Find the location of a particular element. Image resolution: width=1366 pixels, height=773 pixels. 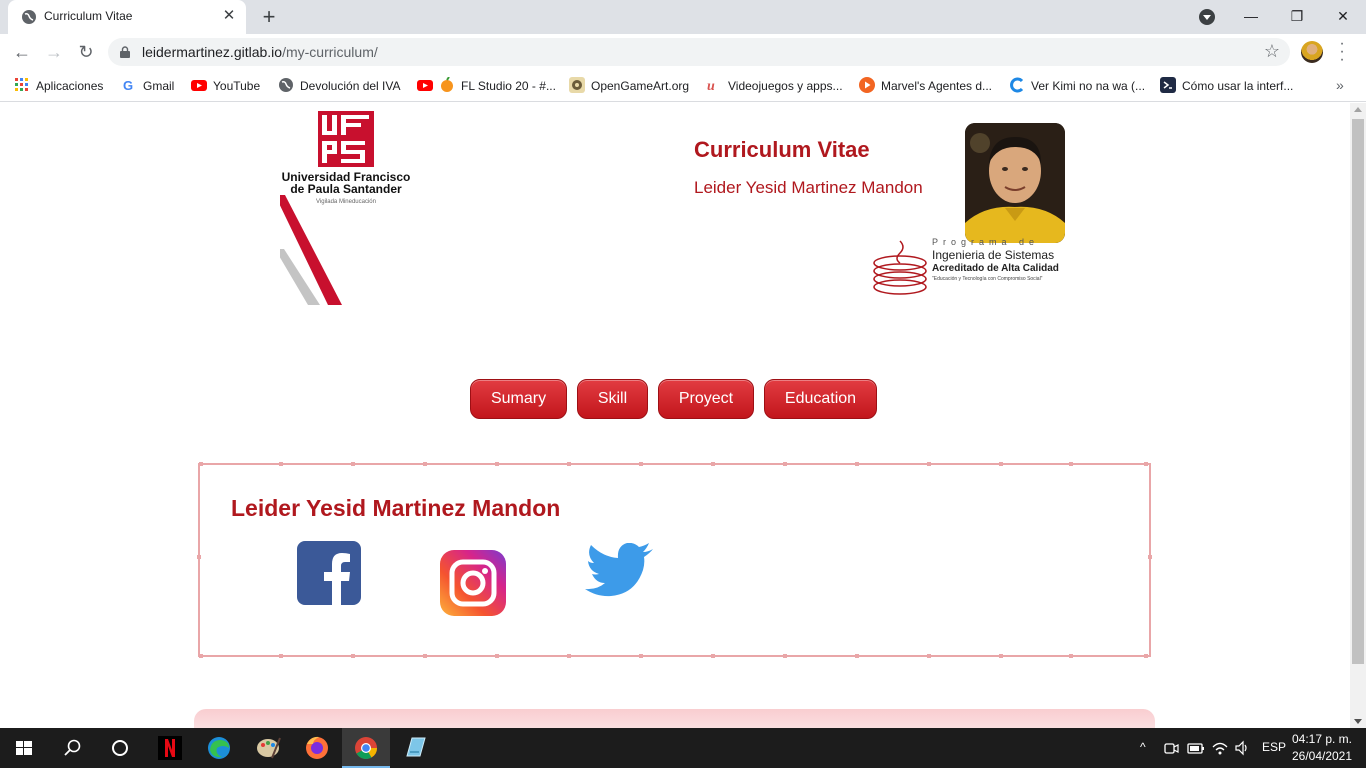

instagram-icon is located at coordinates (473, 583).